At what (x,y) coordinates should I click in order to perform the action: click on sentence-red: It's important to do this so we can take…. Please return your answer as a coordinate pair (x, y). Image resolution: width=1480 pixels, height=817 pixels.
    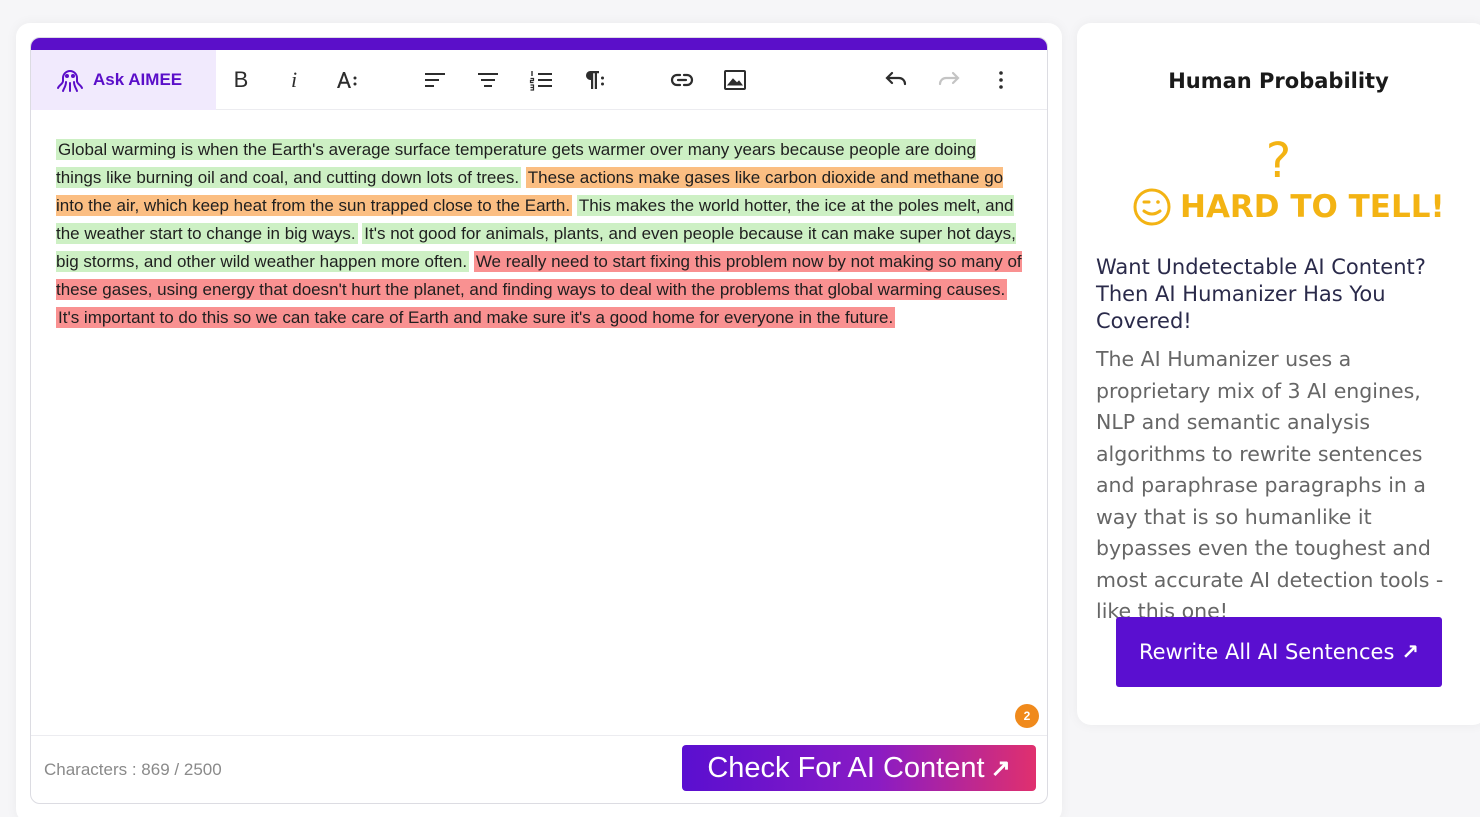
    Looking at the image, I should click on (476, 317).